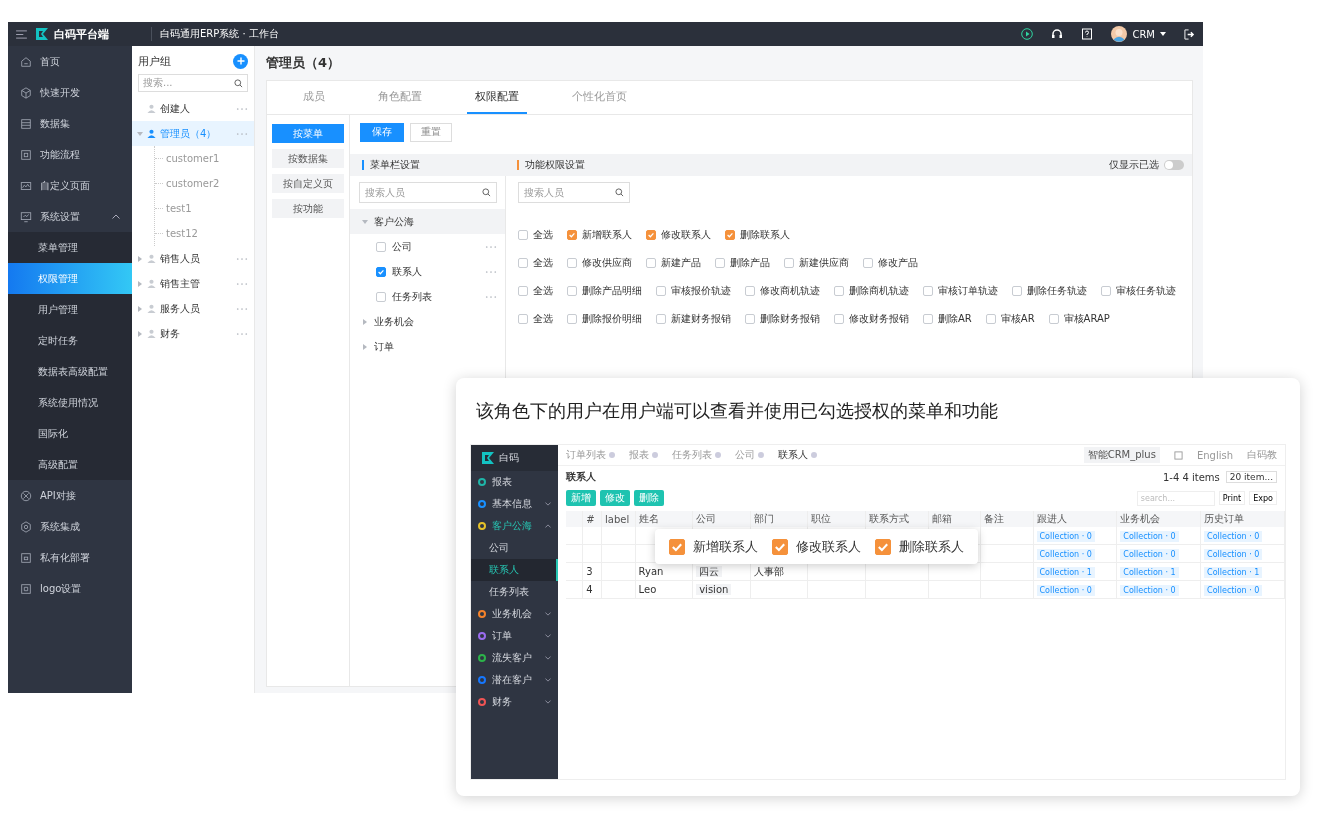 This screenshot has width=1336, height=828. Describe the element at coordinates (240, 61) in the screenshot. I see `add-button` at that location.